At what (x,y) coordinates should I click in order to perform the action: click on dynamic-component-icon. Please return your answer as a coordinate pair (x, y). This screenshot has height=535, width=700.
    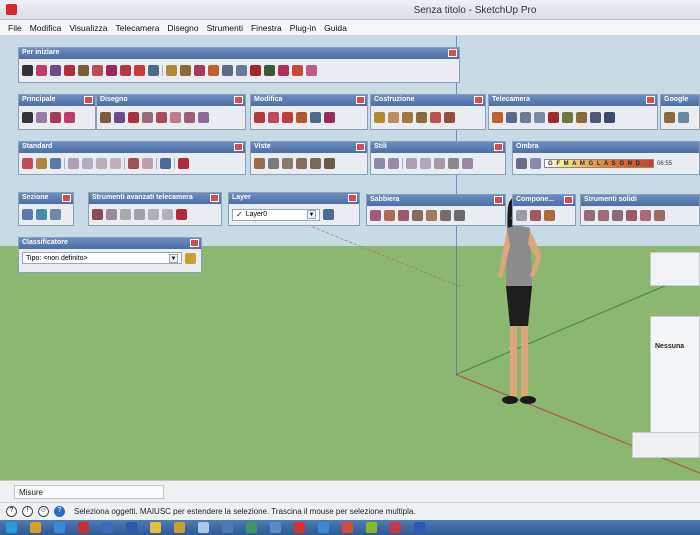
    Looking at the image, I should click on (521, 215).